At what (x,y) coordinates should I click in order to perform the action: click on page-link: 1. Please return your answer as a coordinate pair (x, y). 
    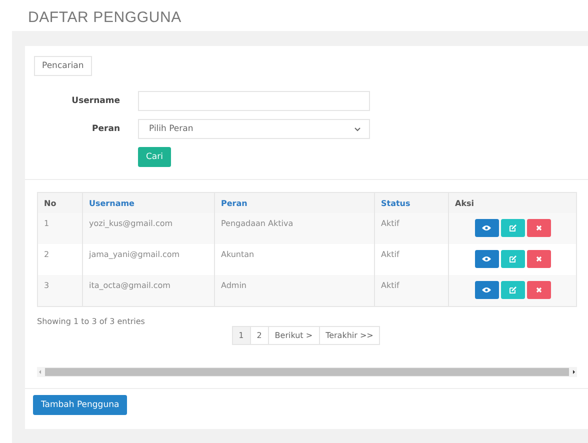
    Looking at the image, I should click on (241, 335).